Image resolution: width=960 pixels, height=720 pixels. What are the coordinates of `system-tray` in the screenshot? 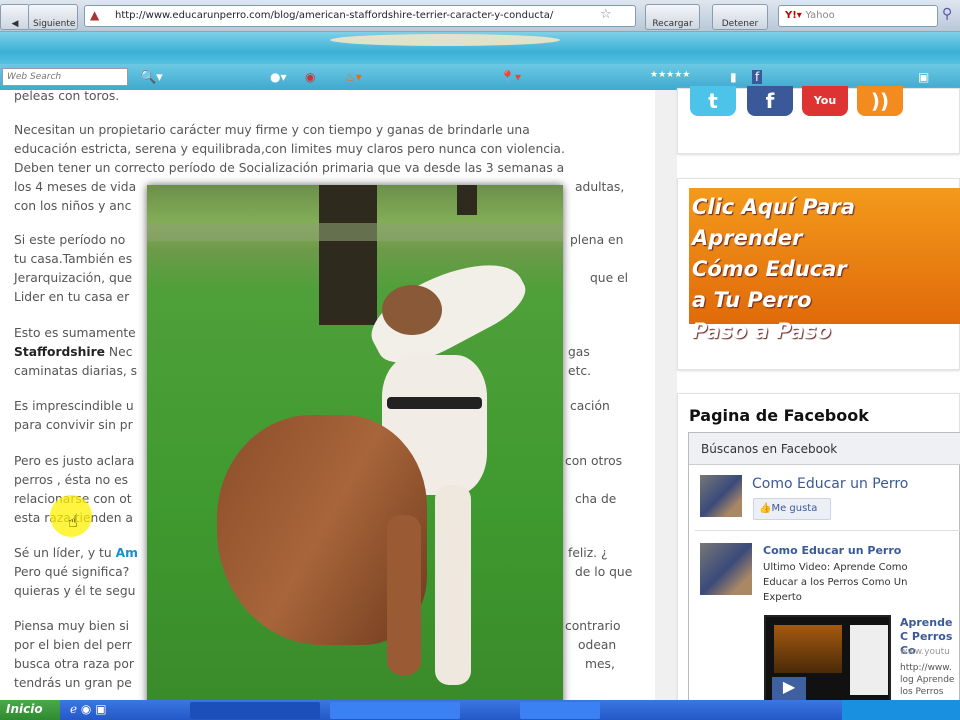 It's located at (901, 710).